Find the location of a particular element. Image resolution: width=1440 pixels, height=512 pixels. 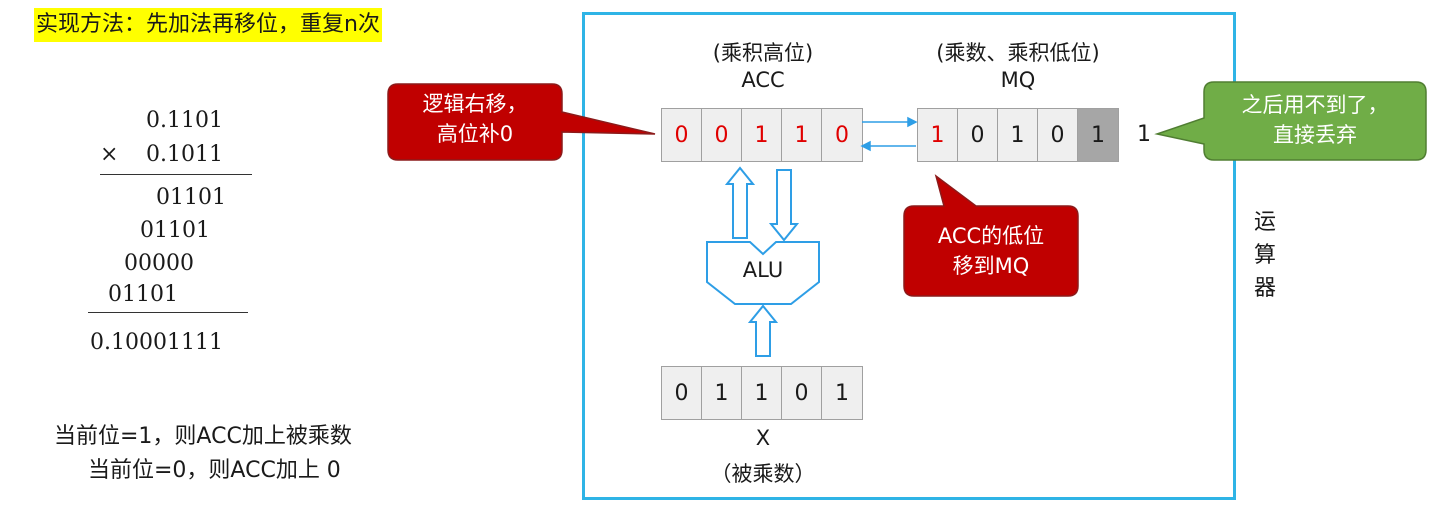

callout-line: 之后用不到了， is located at coordinates (1315, 105).